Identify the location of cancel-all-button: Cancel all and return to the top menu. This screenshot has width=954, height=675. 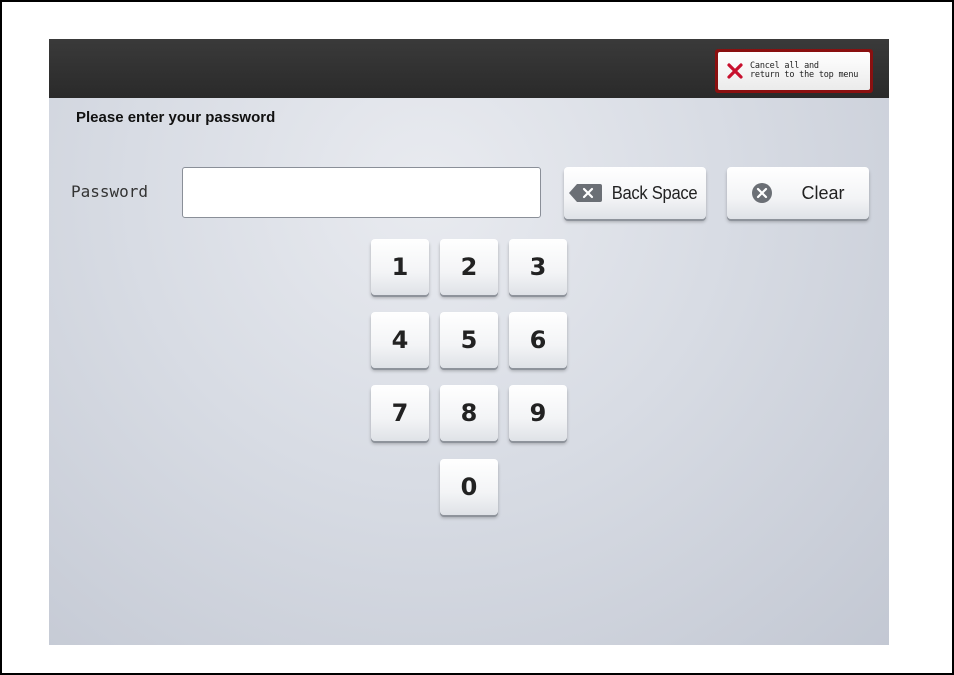
(794, 71).